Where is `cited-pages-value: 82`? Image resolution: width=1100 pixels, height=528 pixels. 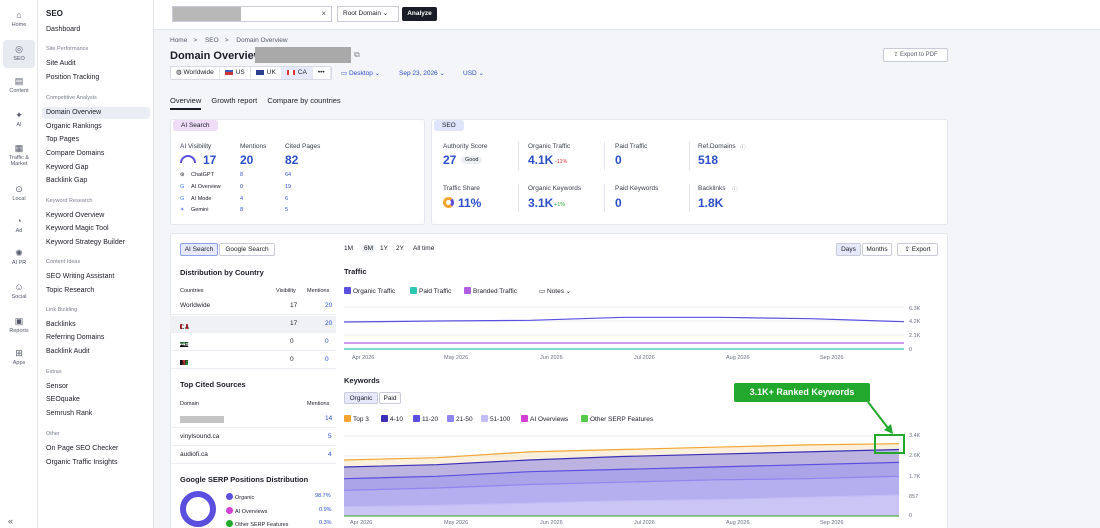 cited-pages-value: 82 is located at coordinates (291, 160).